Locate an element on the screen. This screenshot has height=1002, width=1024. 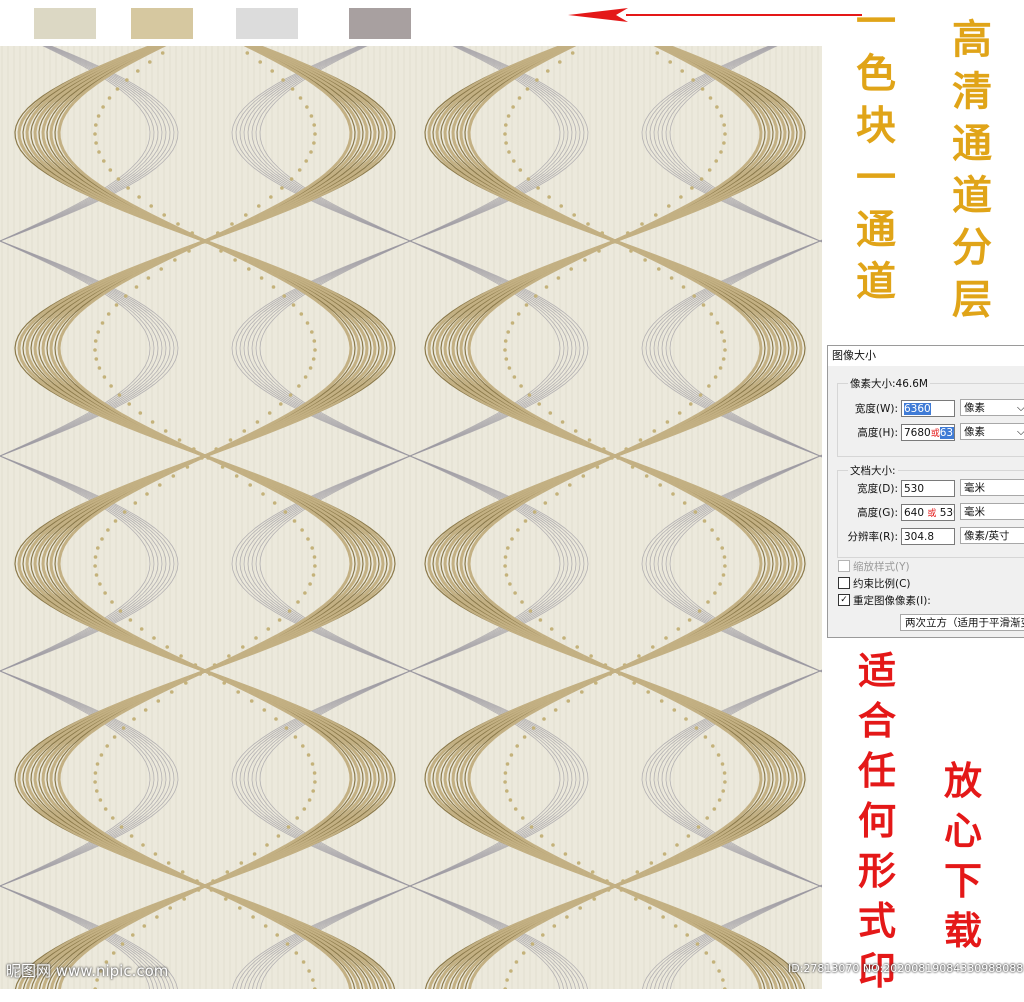
resample-checkbox: ✓ 重定图像像素(I): is located at coordinates (884, 600).